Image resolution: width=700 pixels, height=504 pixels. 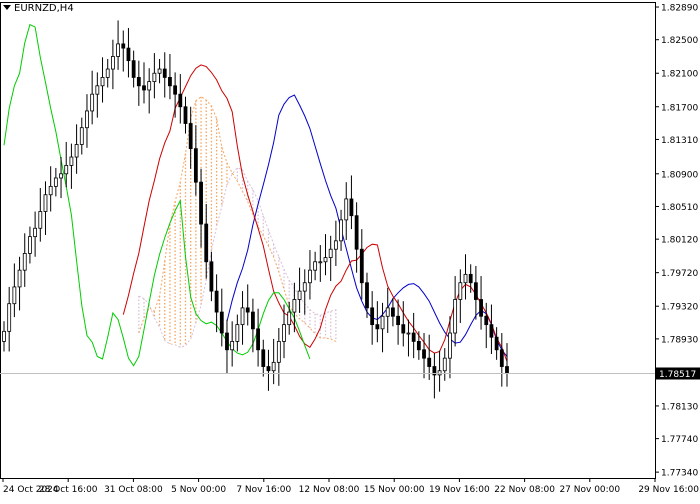 I want to click on x-tick-label: 12 Nov 08:00, so click(x=329, y=490).